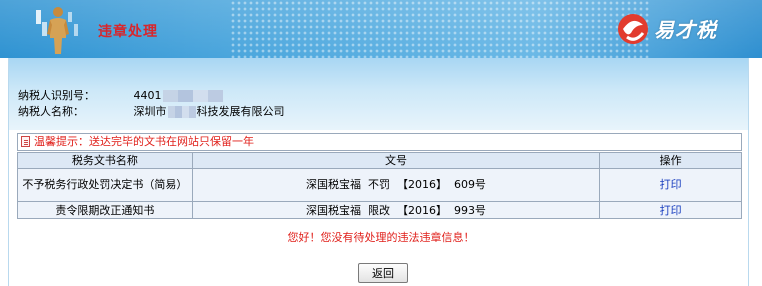 The image size is (762, 286). Describe the element at coordinates (128, 32) in the screenshot. I see `page-title: 违章处理` at that location.